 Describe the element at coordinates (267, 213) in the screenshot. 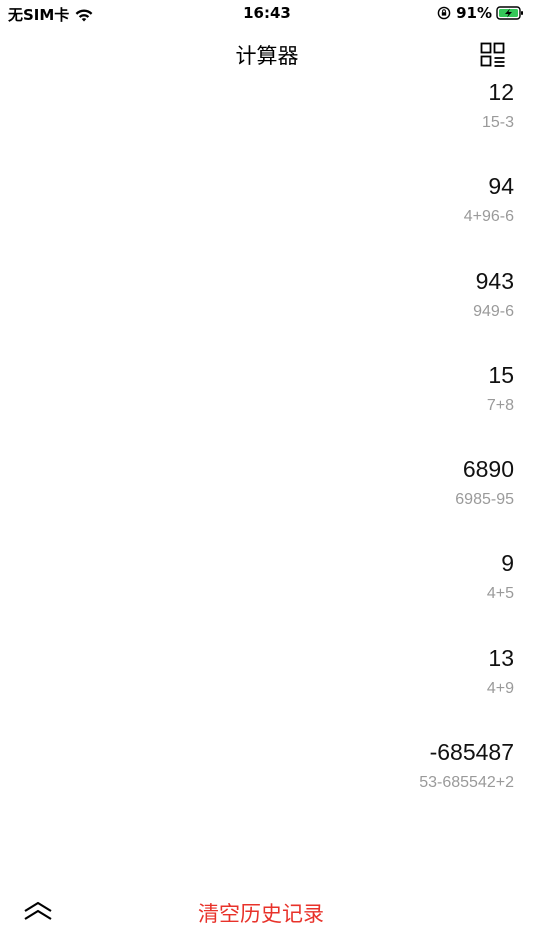

I see `history-item: 94 4+96-6` at that location.